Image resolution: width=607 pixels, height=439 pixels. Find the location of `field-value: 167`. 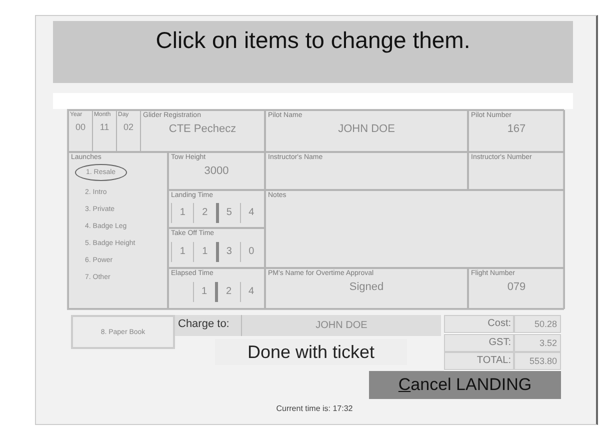

field-value: 167 is located at coordinates (516, 129).